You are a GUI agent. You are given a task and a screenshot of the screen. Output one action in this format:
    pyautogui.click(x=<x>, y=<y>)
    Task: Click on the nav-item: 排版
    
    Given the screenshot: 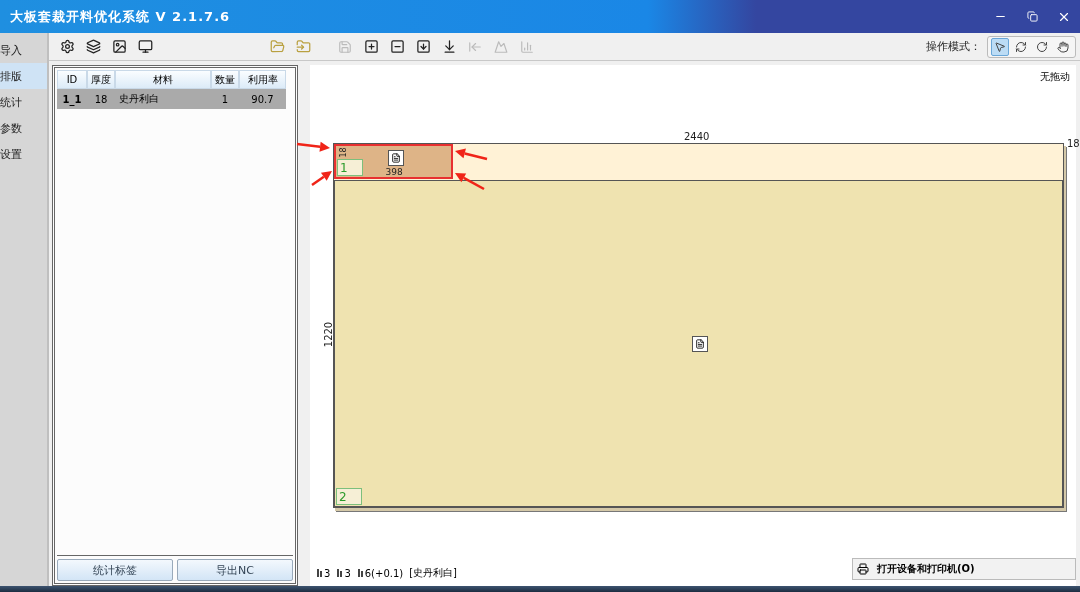 What is the action you would take?
    pyautogui.click(x=23, y=76)
    